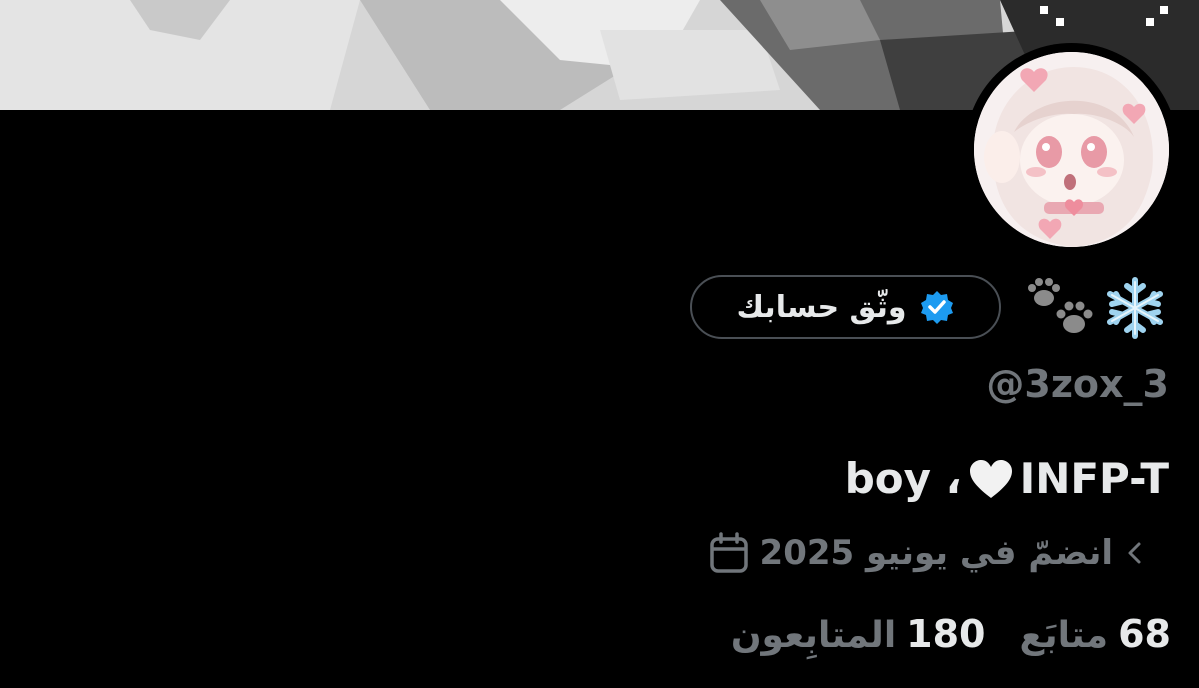 The width and height of the screenshot is (1199, 688). What do you see at coordinates (1134, 553) in the screenshot?
I see `chevron-left-icon` at bounding box center [1134, 553].